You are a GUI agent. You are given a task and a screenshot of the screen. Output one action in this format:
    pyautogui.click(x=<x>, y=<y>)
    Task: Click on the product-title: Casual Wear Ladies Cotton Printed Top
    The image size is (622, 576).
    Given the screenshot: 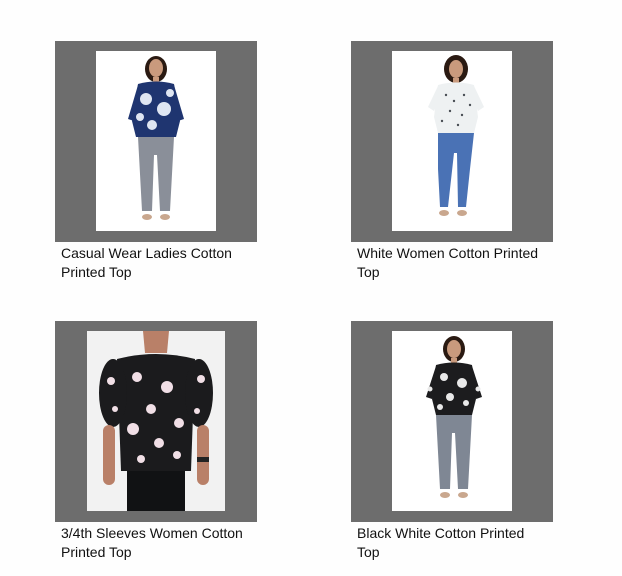 What is the action you would take?
    pyautogui.click(x=161, y=263)
    